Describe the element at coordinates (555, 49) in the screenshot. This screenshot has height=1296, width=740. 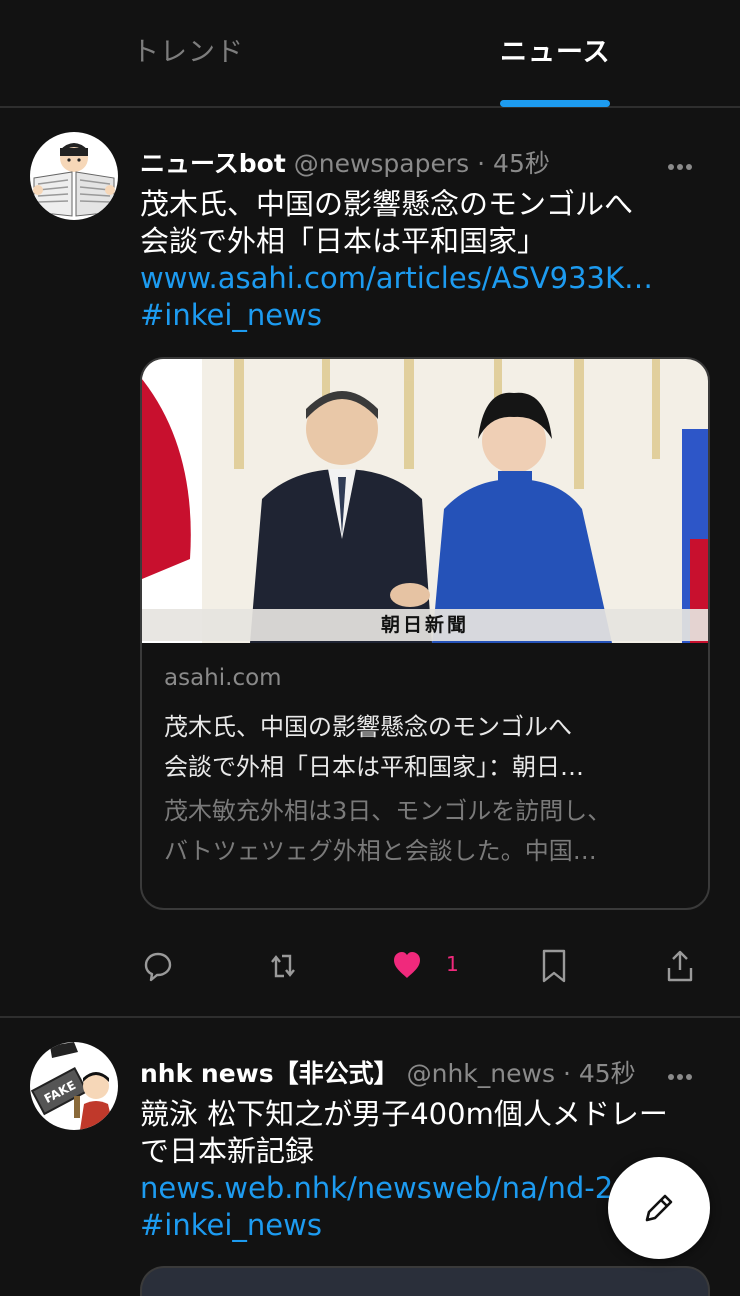
I see `tab-news: ニュース` at that location.